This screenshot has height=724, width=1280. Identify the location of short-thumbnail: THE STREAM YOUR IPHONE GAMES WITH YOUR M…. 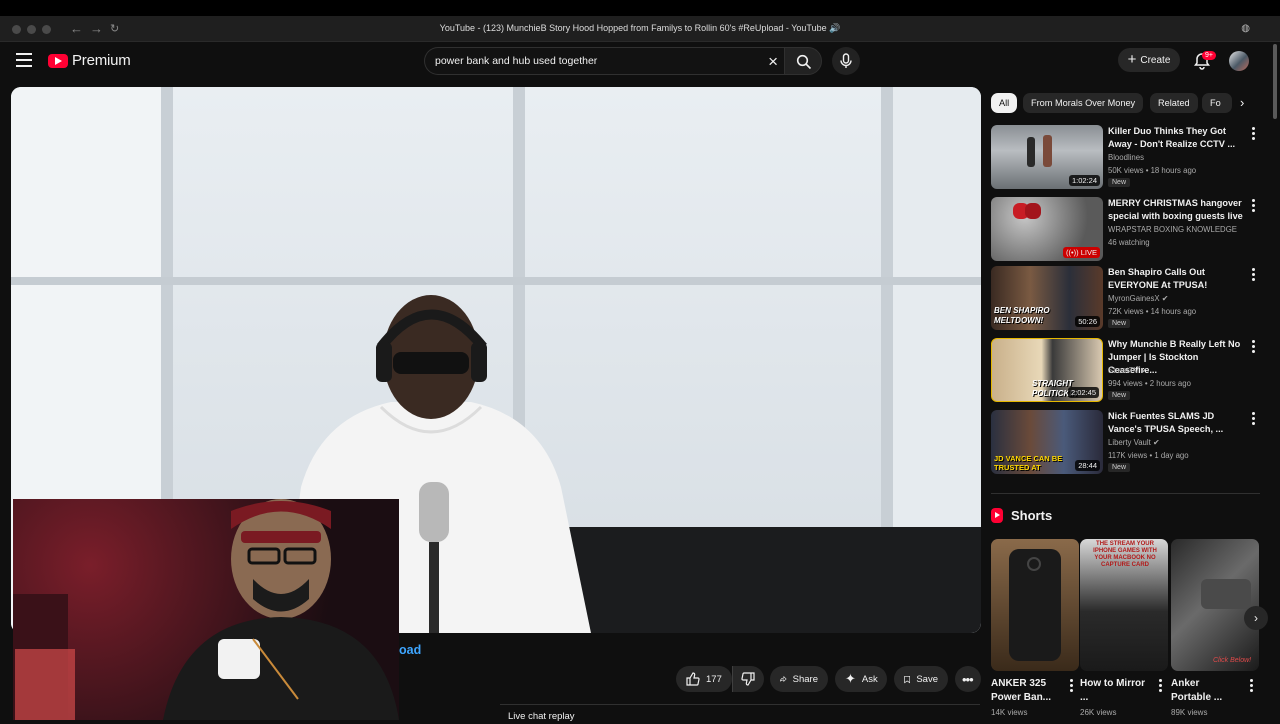
(1124, 605).